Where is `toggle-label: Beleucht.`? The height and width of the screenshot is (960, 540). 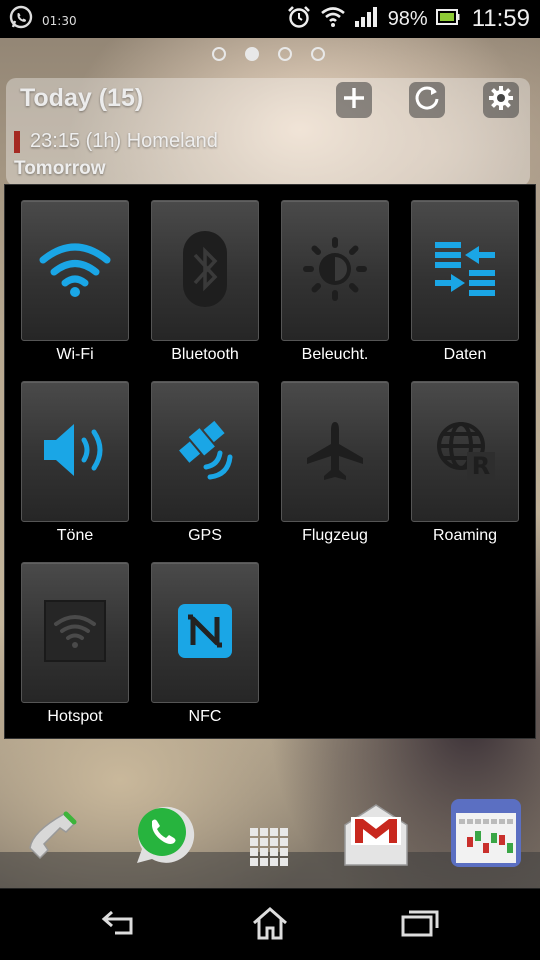 toggle-label: Beleucht. is located at coordinates (335, 354).